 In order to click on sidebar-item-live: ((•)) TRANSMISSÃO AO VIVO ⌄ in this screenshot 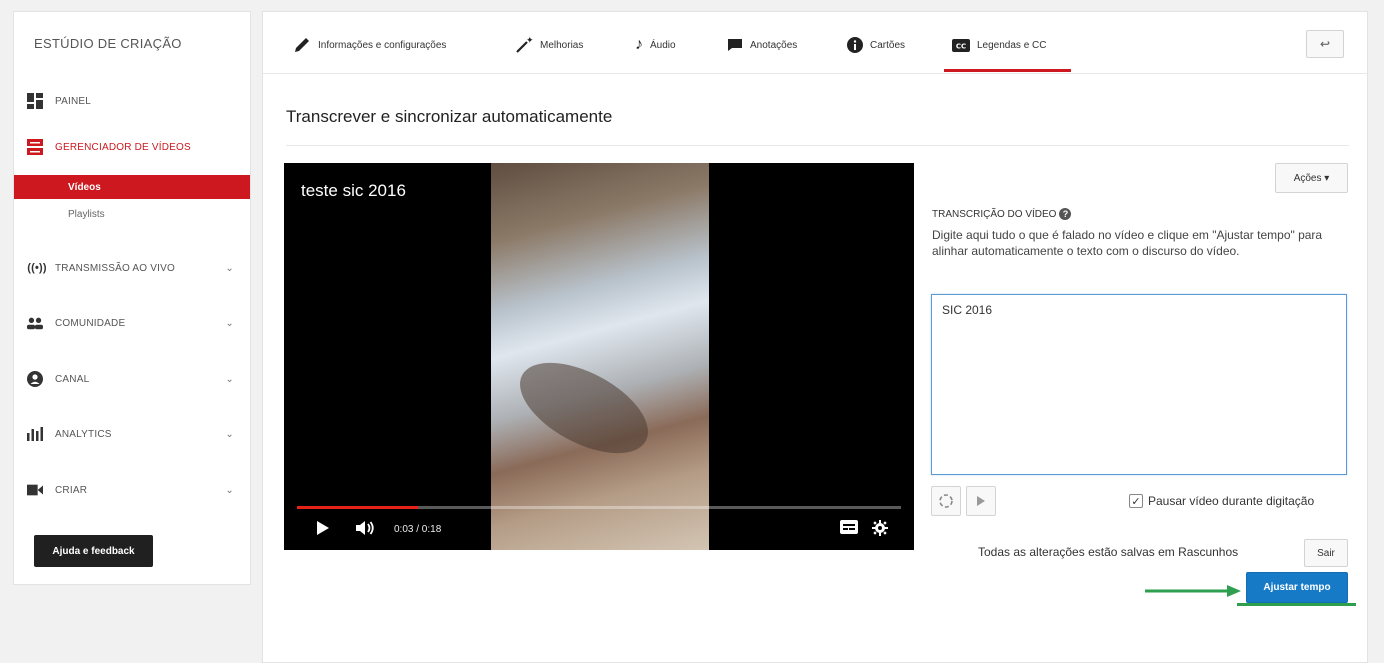, I will do `click(132, 268)`.